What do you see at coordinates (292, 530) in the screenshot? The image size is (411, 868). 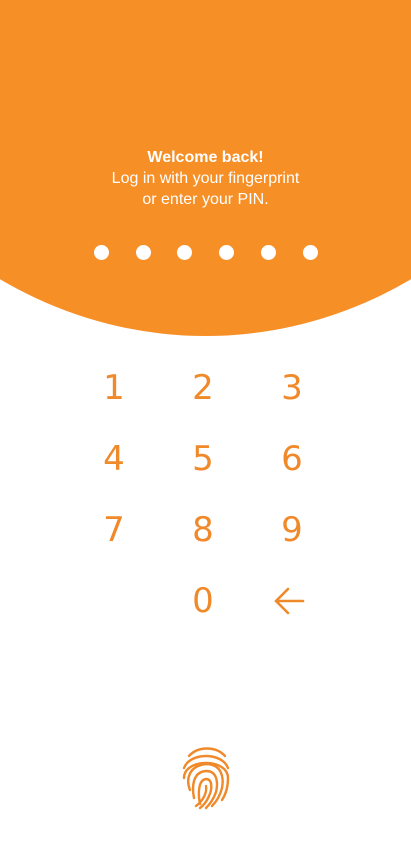 I see `key-9: 9` at bounding box center [292, 530].